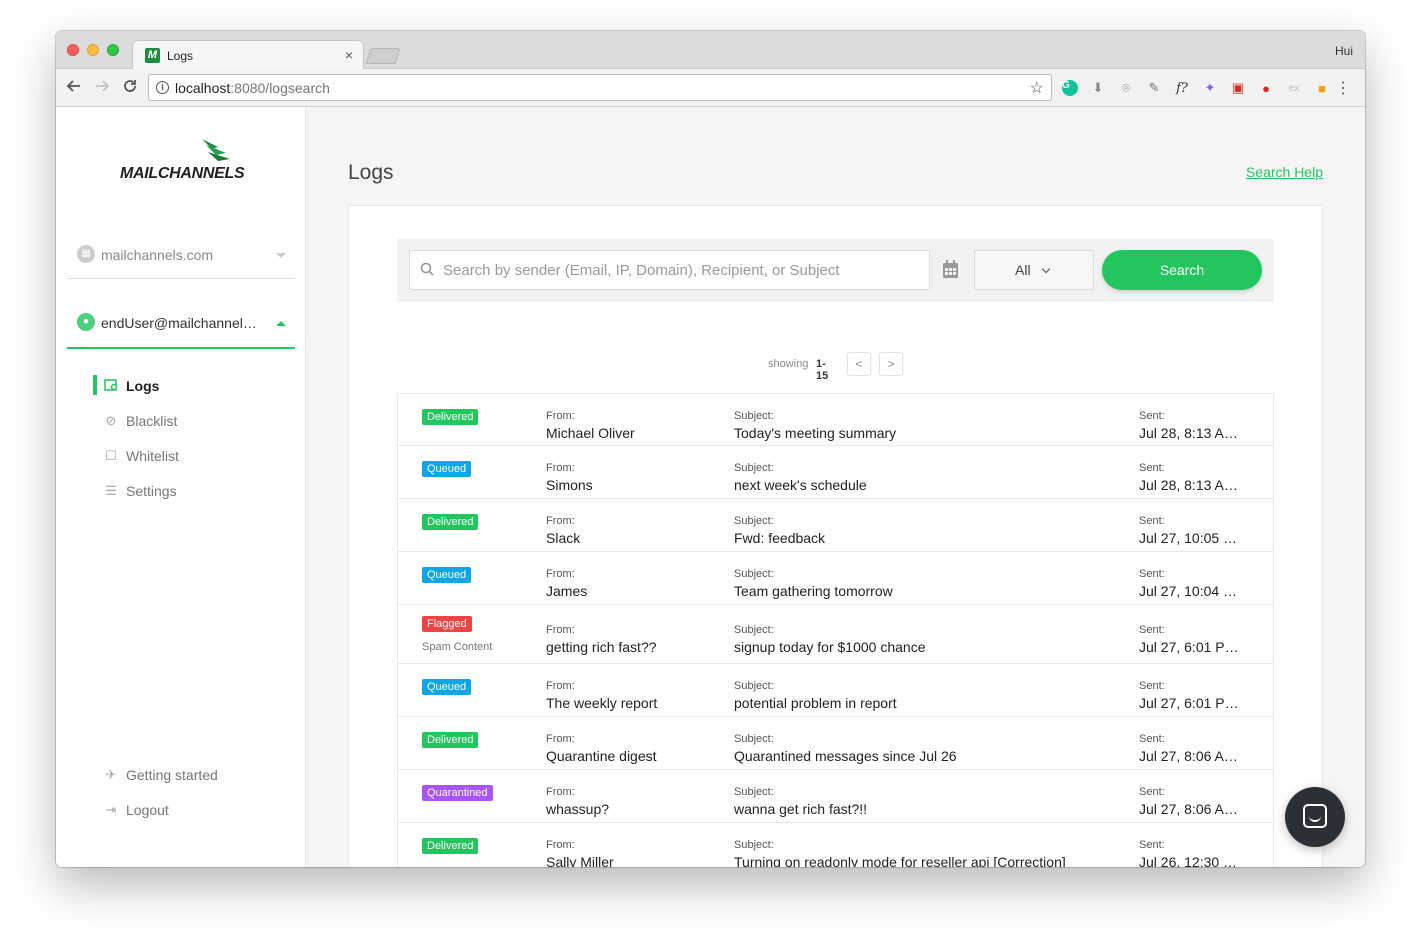  What do you see at coordinates (891, 364) in the screenshot?
I see `next-page-button: >` at bounding box center [891, 364].